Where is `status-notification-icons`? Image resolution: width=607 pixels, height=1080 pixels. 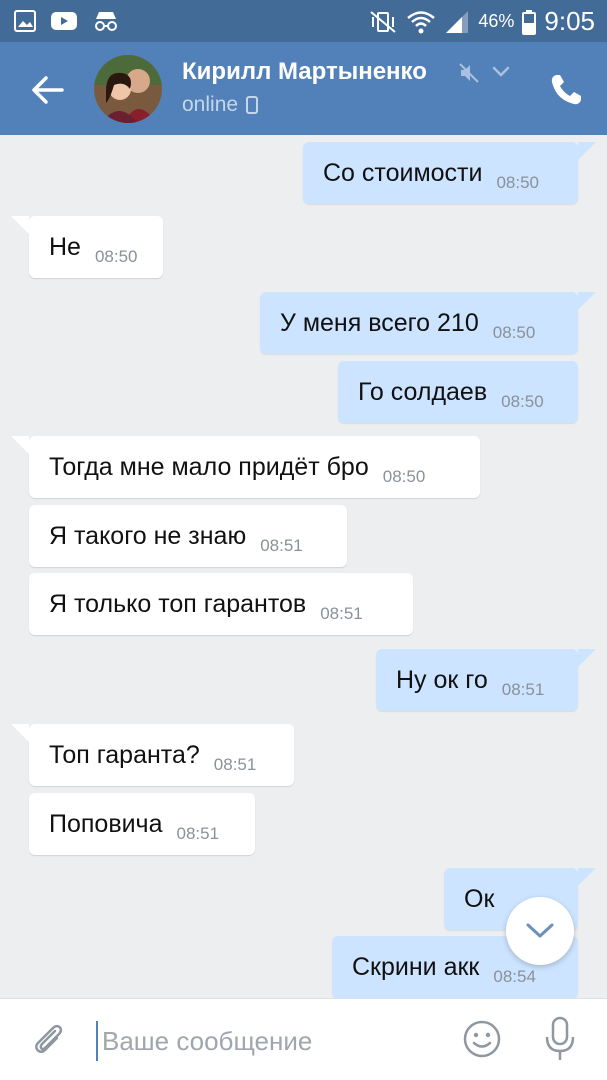 status-notification-icons is located at coordinates (67, 21).